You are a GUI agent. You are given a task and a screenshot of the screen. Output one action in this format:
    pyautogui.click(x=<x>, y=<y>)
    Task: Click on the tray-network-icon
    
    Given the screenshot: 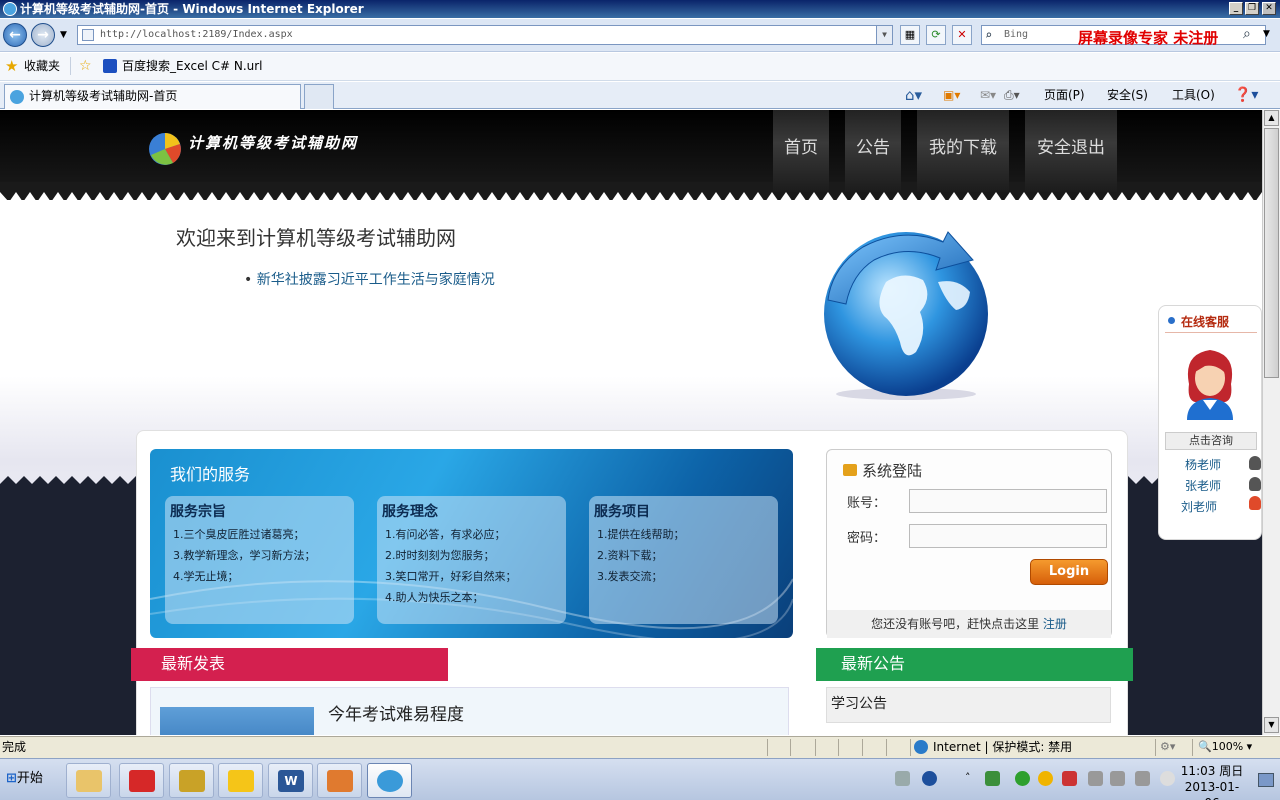 What is the action you would take?
    pyautogui.click(x=1142, y=778)
    